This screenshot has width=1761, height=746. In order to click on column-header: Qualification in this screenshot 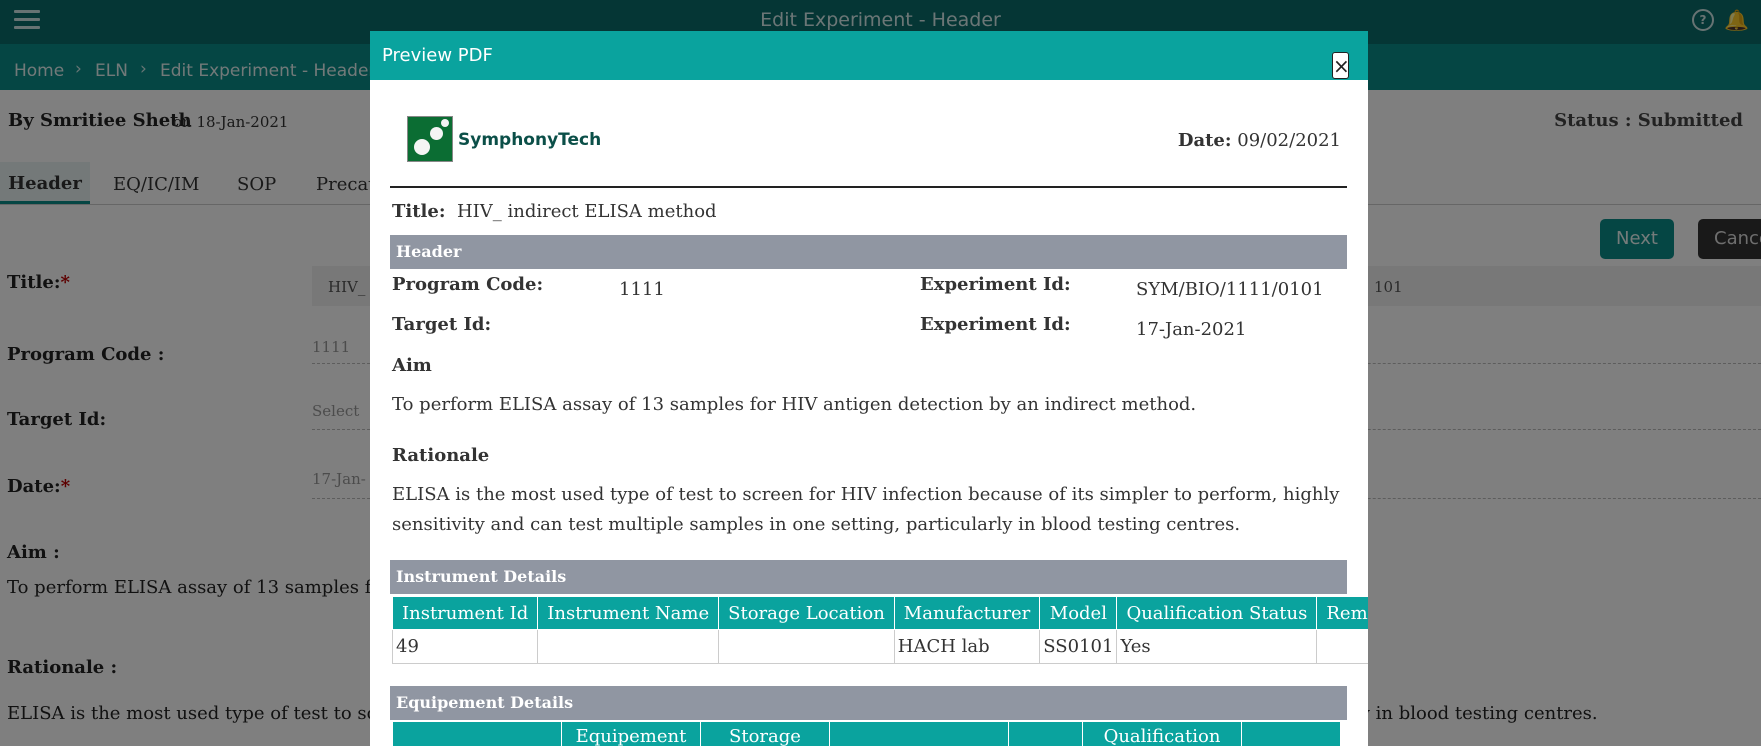, I will do `click(1162, 733)`.